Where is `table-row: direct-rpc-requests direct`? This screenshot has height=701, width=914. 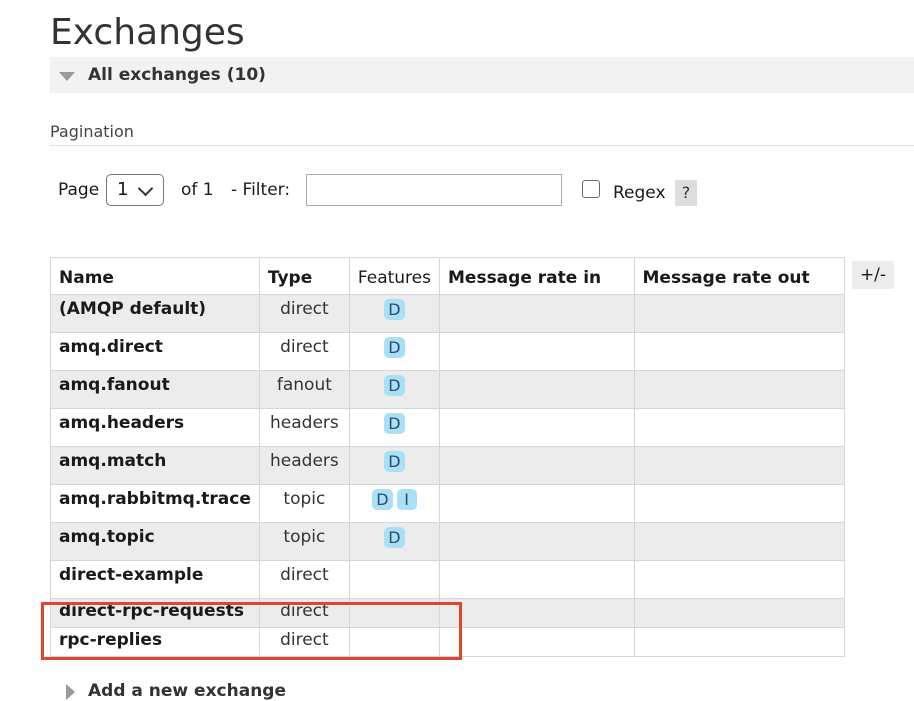 table-row: direct-rpc-requests direct is located at coordinates (447, 613).